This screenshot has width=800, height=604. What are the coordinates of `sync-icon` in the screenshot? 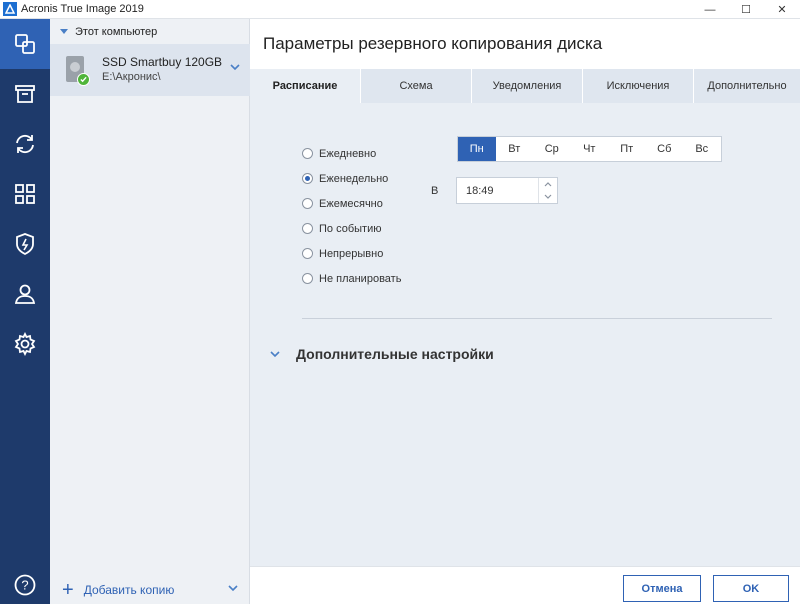 It's located at (25, 144).